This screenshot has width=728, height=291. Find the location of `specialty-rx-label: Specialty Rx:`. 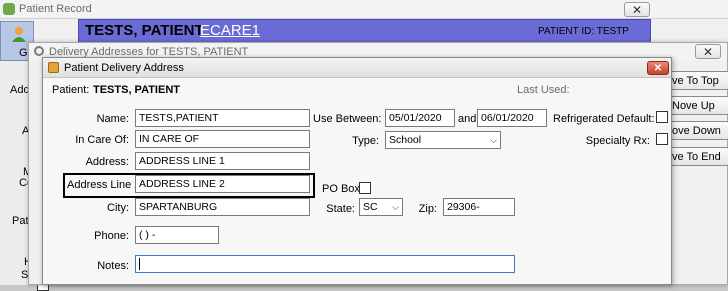

specialty-rx-label: Specialty Rx: is located at coordinates (617, 141).